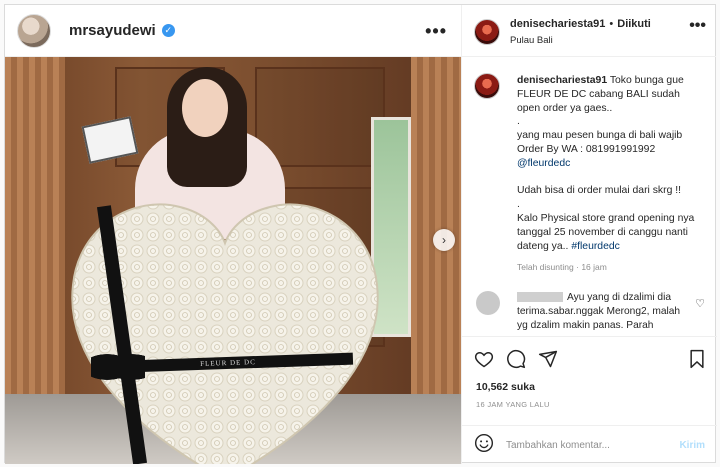 The image size is (720, 467). What do you see at coordinates (606, 218) in the screenshot?
I see `caption-line: Kalo Physical store grand opening nya` at bounding box center [606, 218].